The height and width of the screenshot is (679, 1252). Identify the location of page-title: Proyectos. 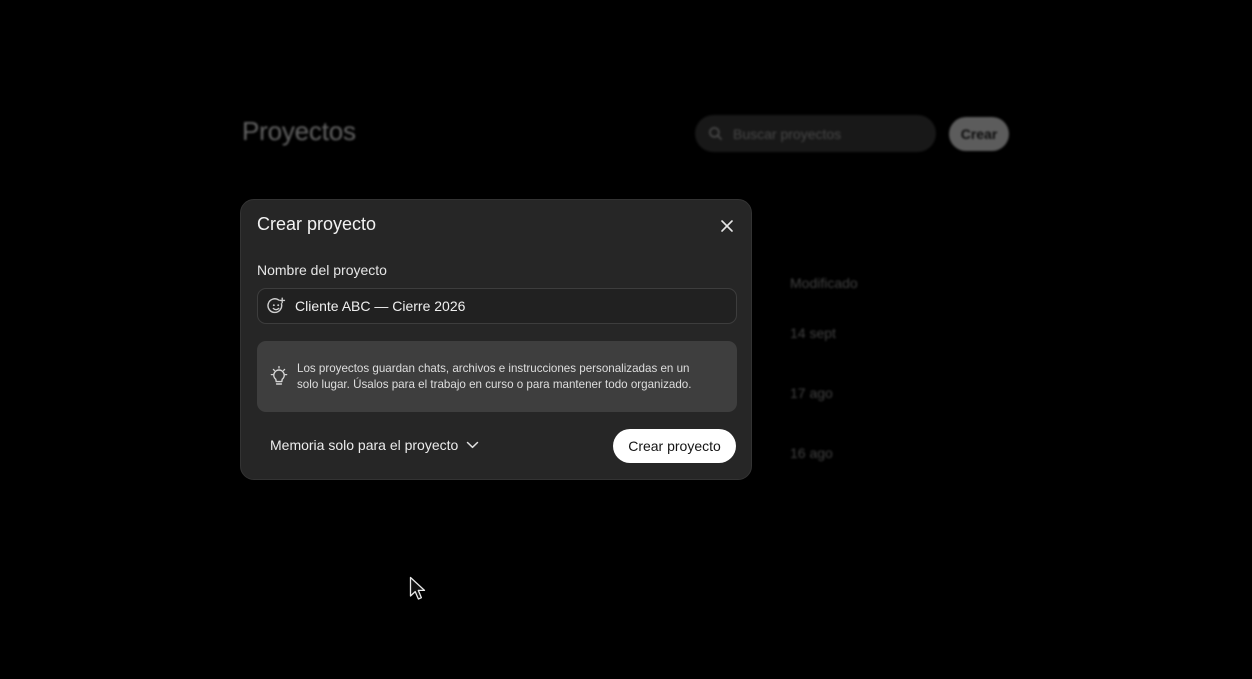
(299, 131).